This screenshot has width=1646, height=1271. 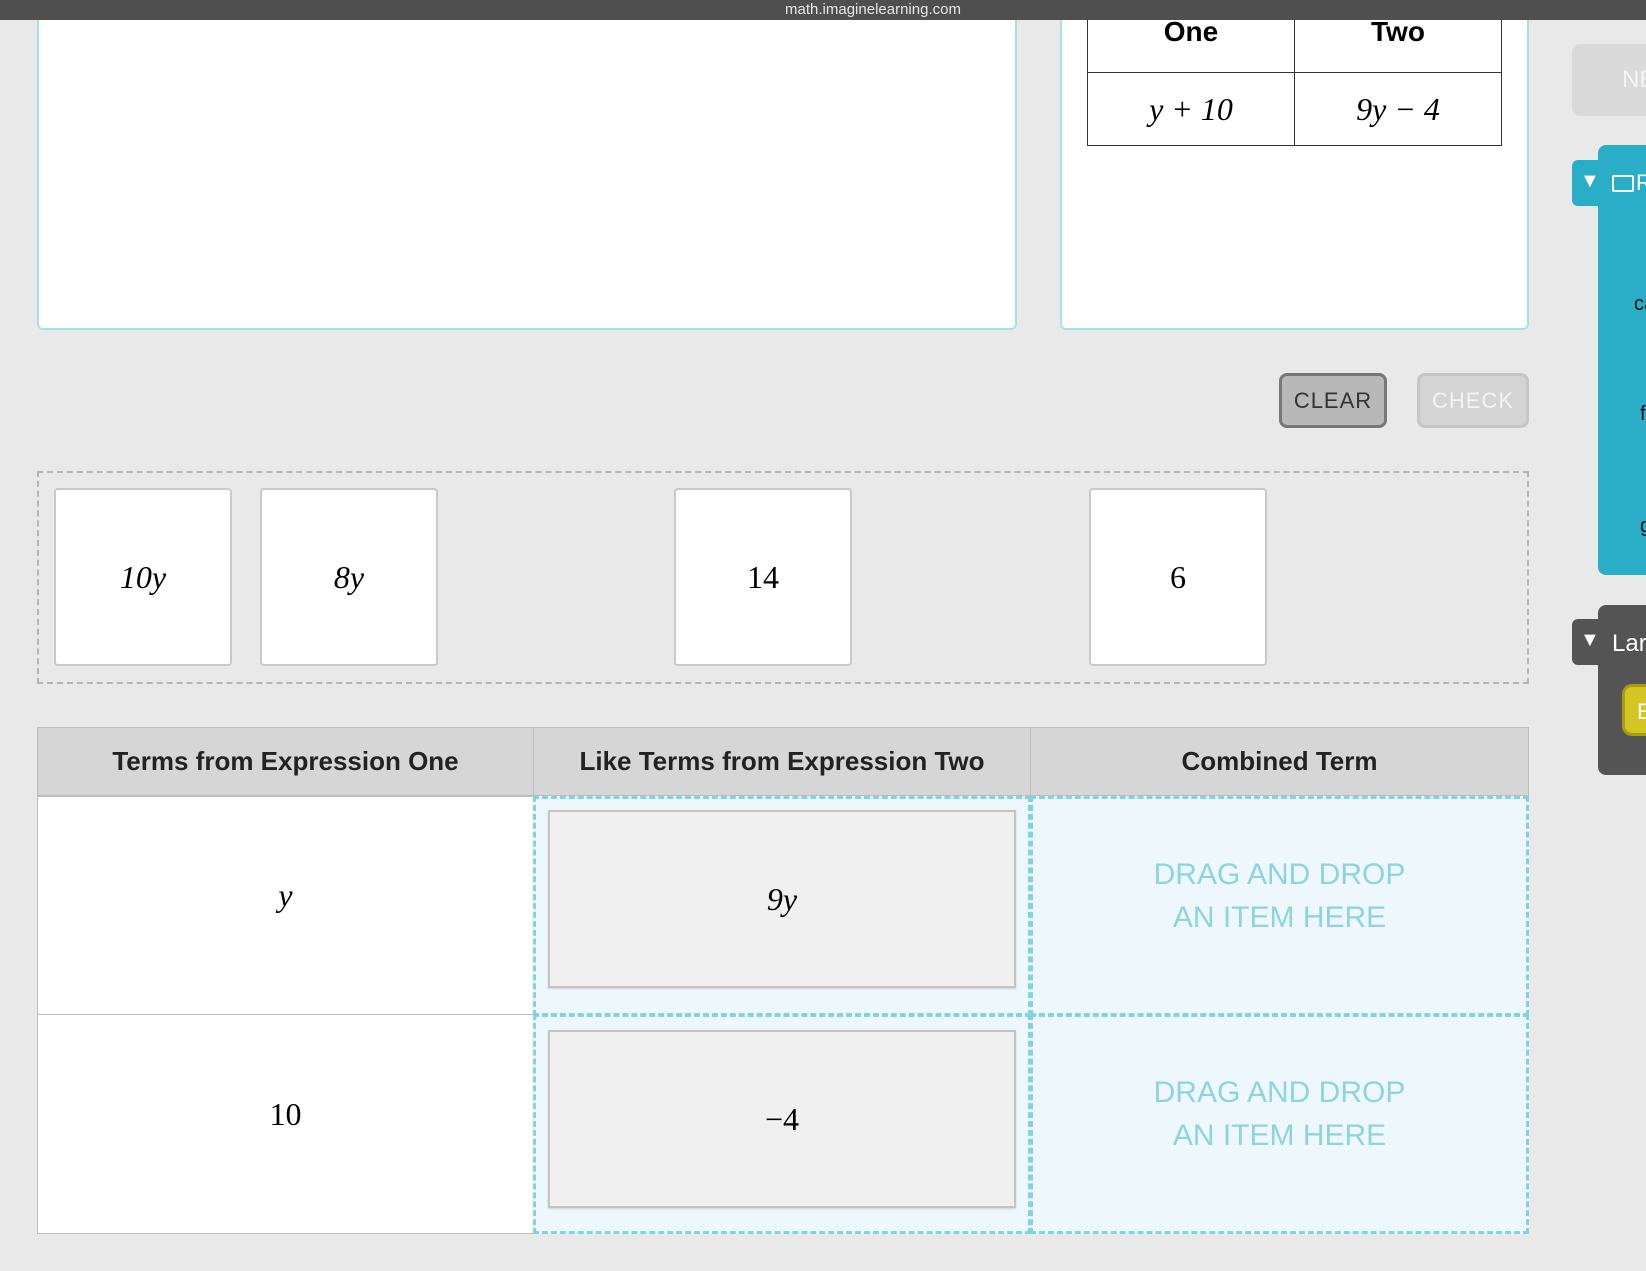 I want to click on reference-text: f, so click(x=1643, y=414).